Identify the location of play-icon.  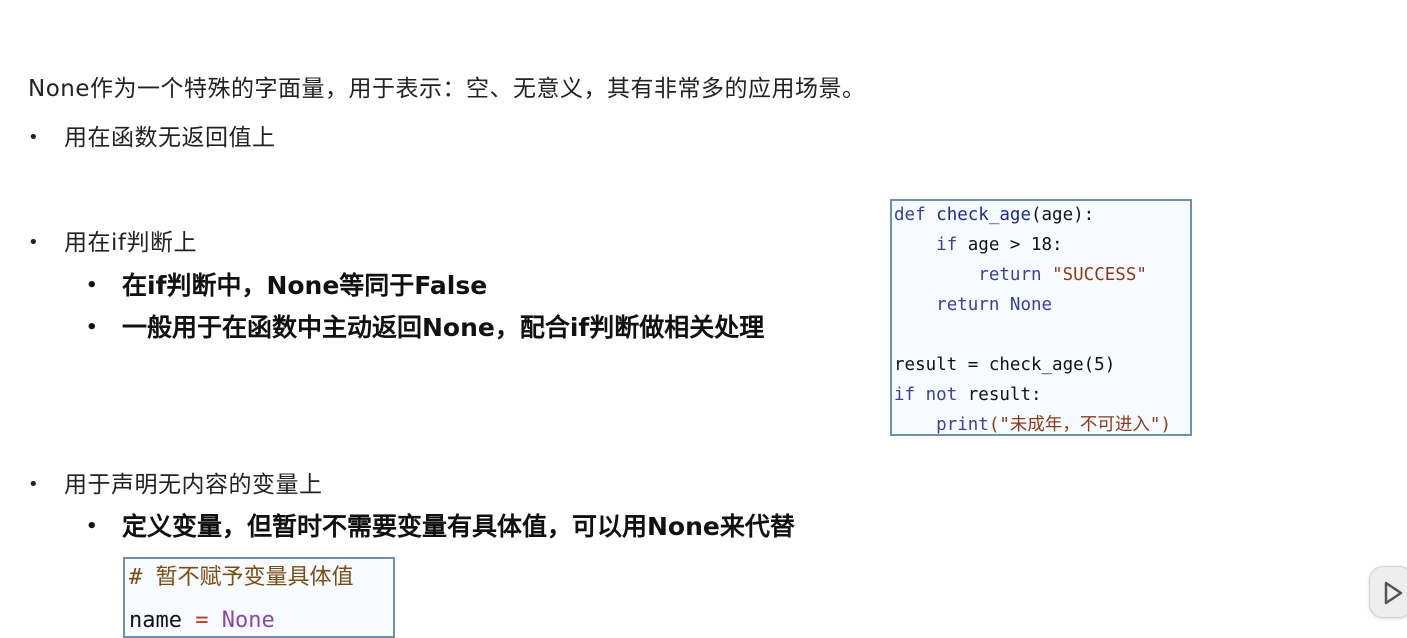
(1393, 593).